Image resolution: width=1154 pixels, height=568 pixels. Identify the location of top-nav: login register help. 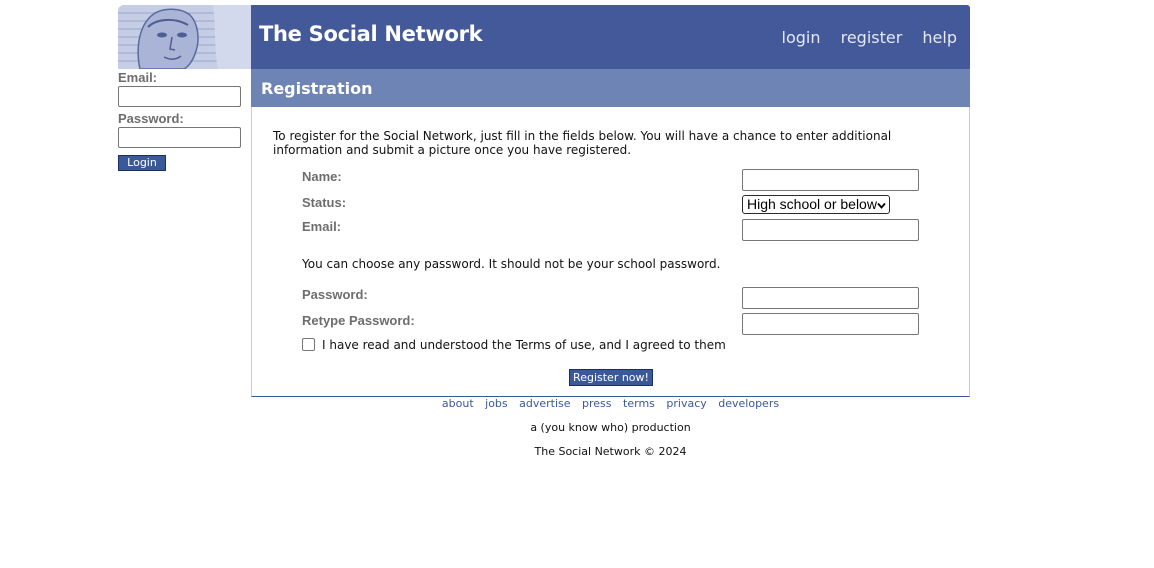
(862, 37).